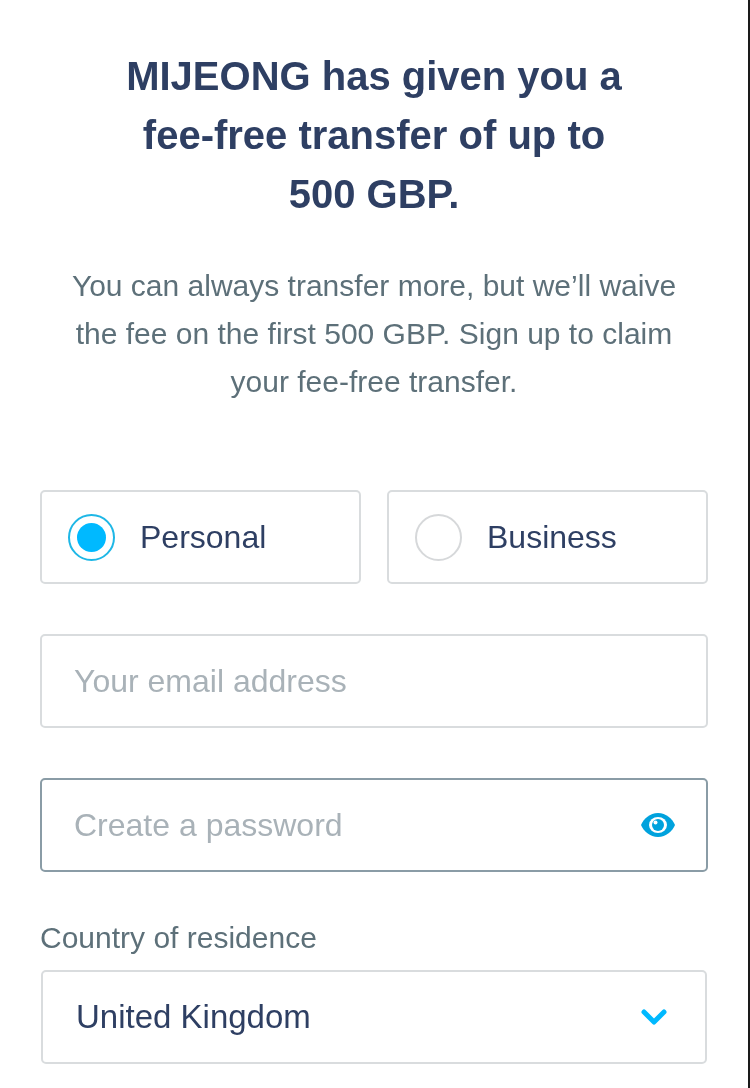 The height and width of the screenshot is (1088, 750). Describe the element at coordinates (178, 938) in the screenshot. I see `country-label: Country of residence` at that location.